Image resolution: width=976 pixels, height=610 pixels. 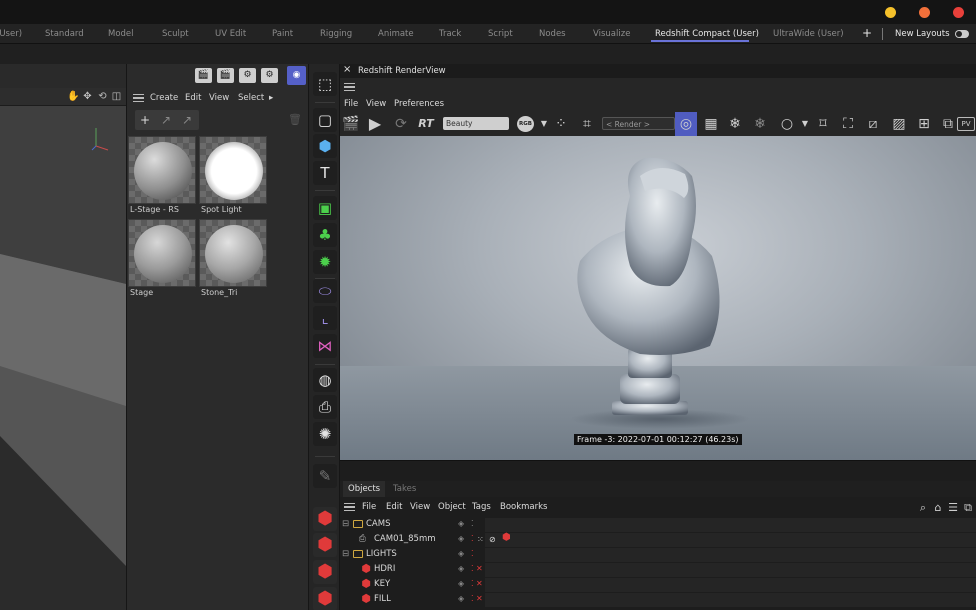 What do you see at coordinates (325, 346) in the screenshot?
I see `field-icon: ⋈` at bounding box center [325, 346].